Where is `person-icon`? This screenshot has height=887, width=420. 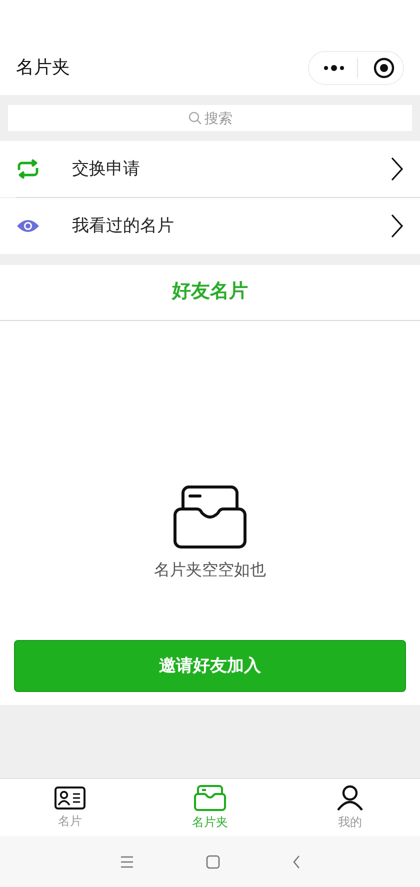 person-icon is located at coordinates (350, 797).